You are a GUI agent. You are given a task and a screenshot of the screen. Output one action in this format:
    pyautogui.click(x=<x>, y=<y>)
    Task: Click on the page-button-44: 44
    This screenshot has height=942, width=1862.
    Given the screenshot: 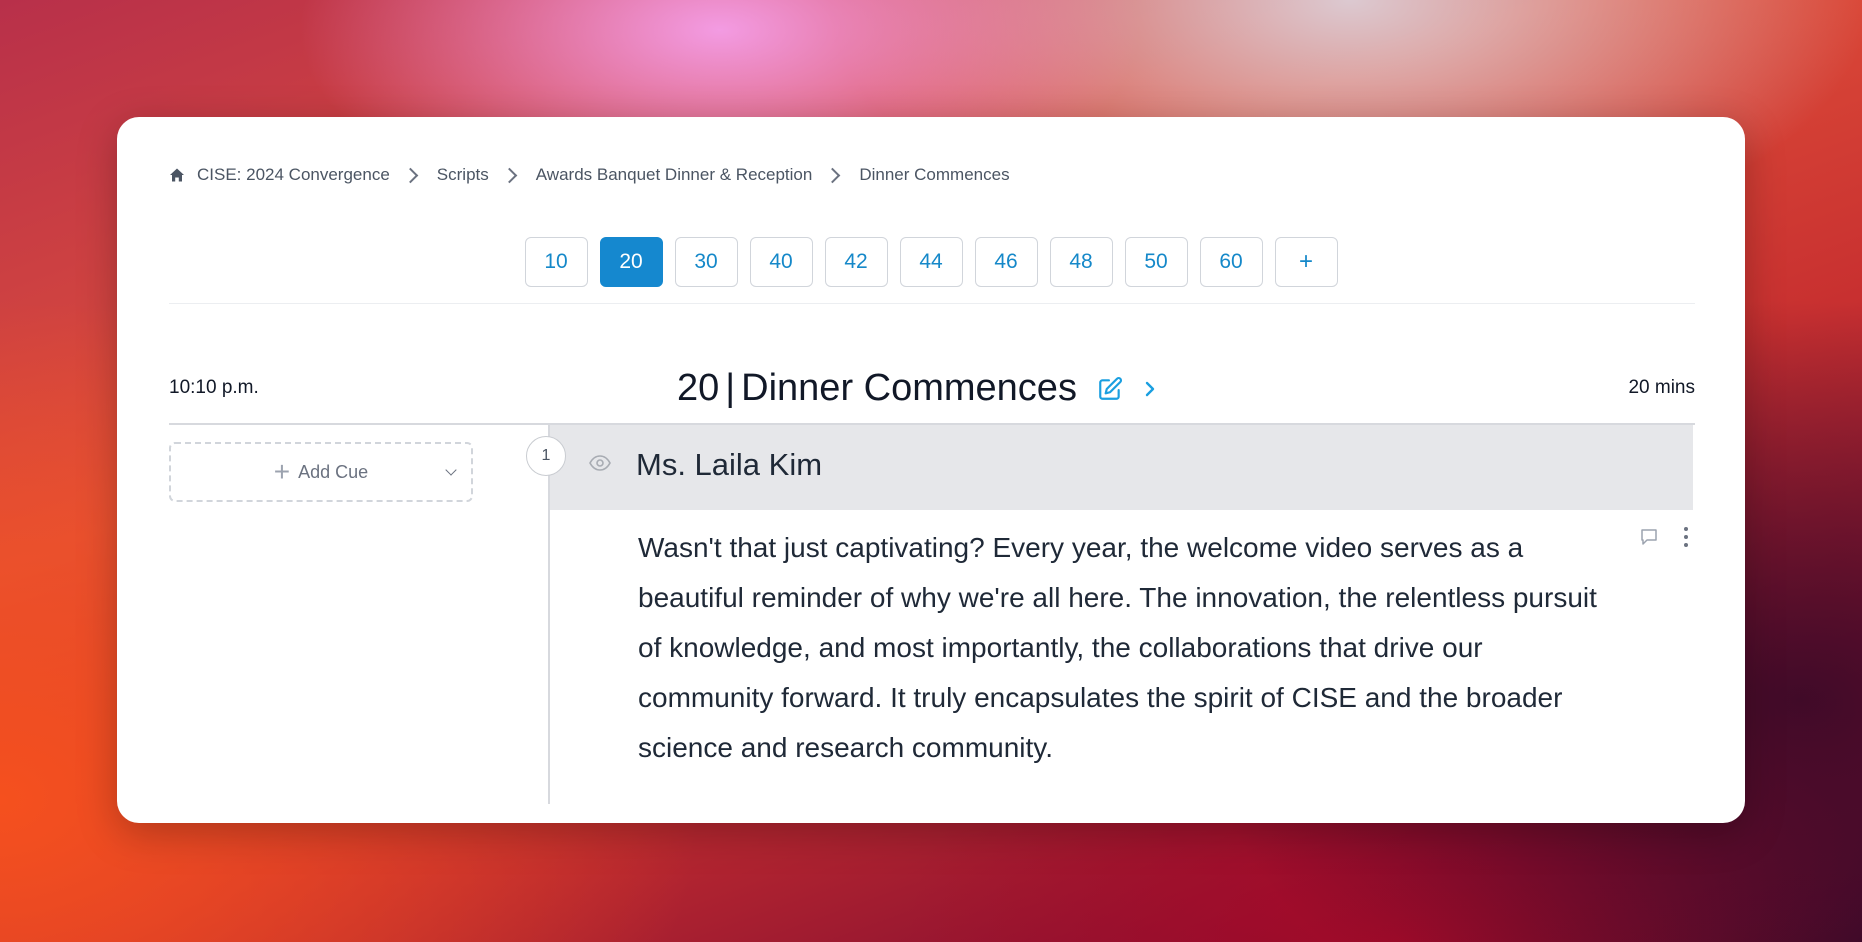 What is the action you would take?
    pyautogui.click(x=931, y=262)
    